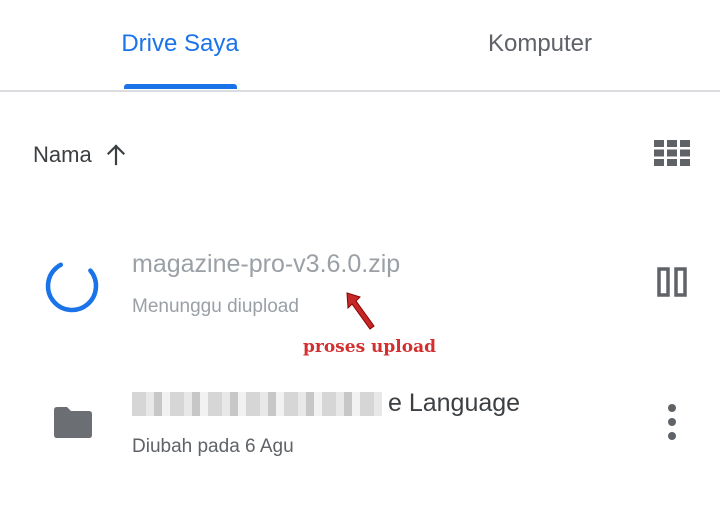  I want to click on folder-name-text: e Language, so click(454, 403).